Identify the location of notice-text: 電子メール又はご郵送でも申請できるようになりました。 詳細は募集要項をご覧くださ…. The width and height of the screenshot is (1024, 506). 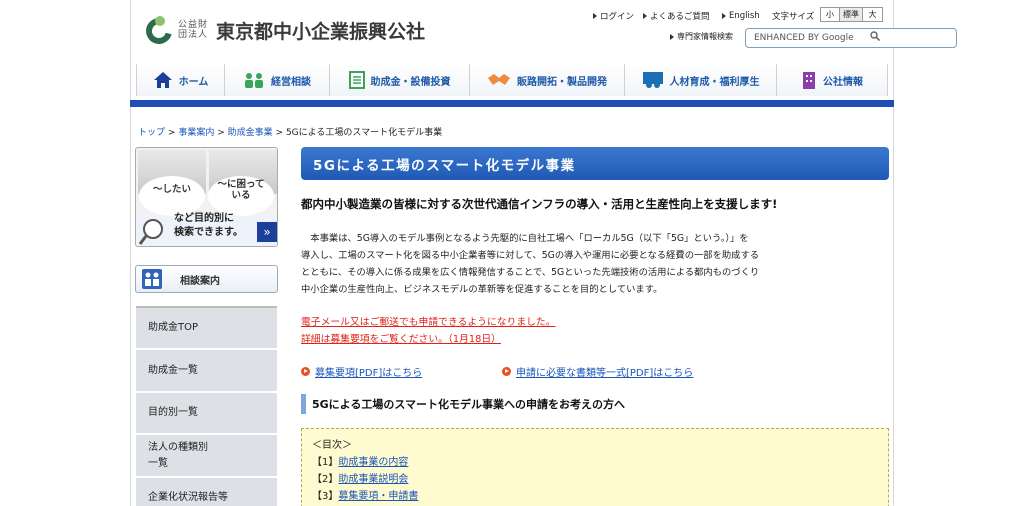
(428, 331).